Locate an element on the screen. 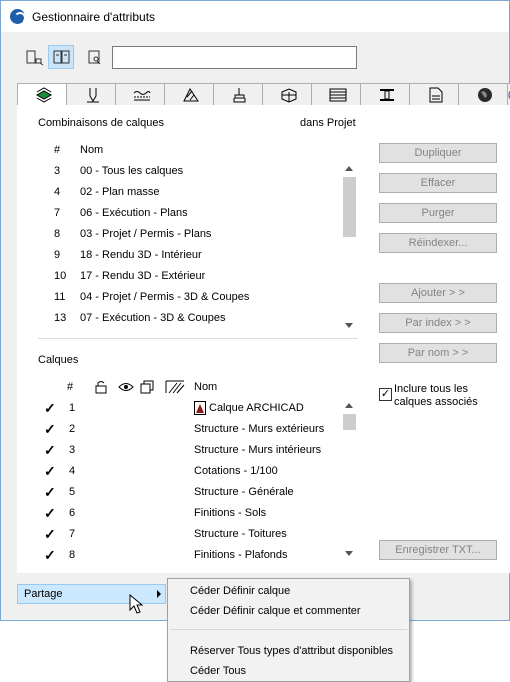 The image size is (510, 682). menu-item-release-all: Céder Tous is located at coordinates (218, 671).